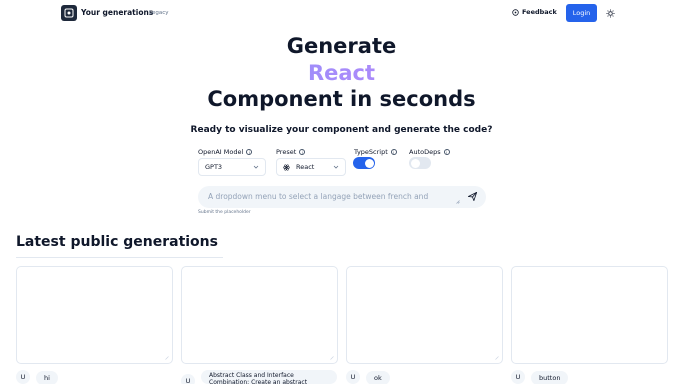 The width and height of the screenshot is (683, 384). What do you see at coordinates (119, 257) in the screenshot?
I see `section-divider` at bounding box center [119, 257].